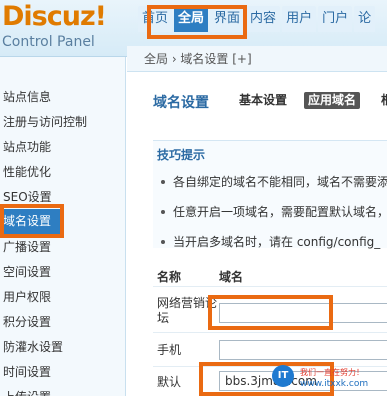 Image resolution: width=387 pixels, height=396 pixels. I want to click on row-label-forum: 网络营销论坛, so click(187, 310).